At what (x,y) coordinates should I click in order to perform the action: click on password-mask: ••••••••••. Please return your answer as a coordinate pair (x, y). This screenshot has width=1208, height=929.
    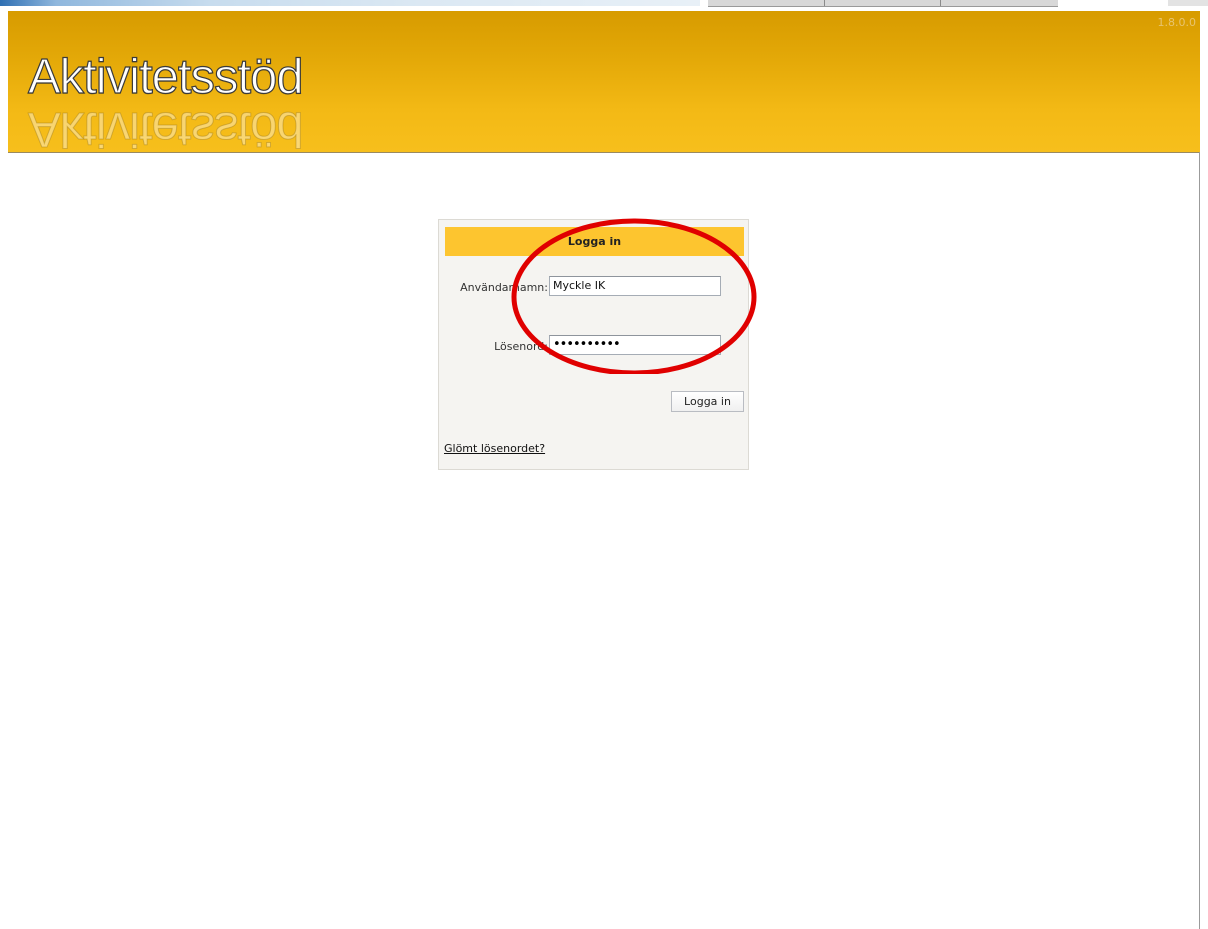
    Looking at the image, I should click on (587, 344).